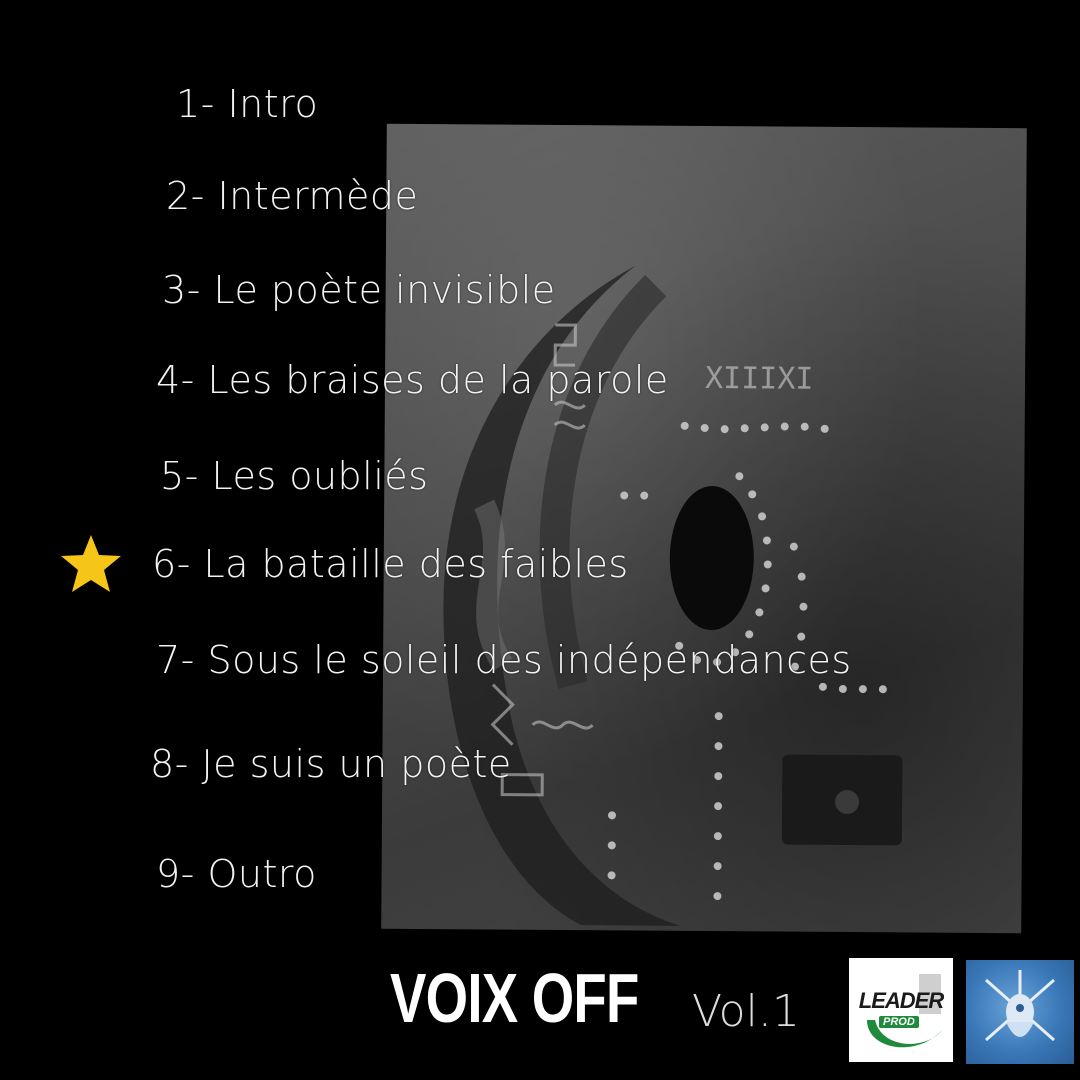 This screenshot has height=1080, width=1080. Describe the element at coordinates (899, 1022) in the screenshot. I see `leader-logo-subtext: PROD` at that location.